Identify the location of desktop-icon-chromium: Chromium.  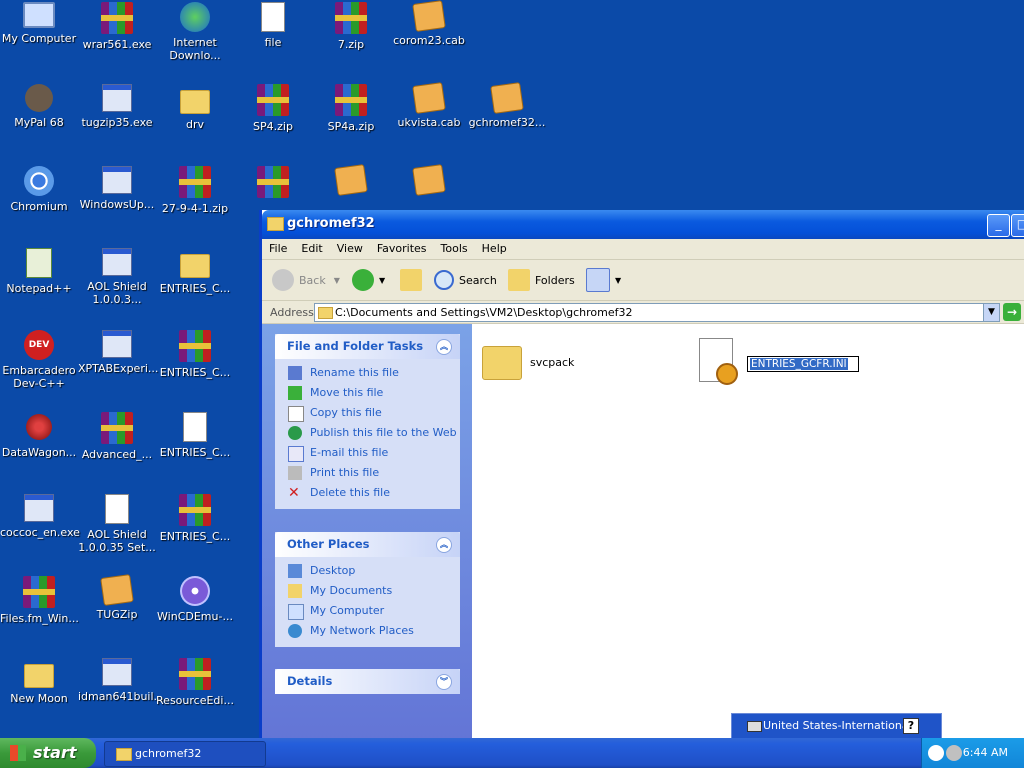
(39, 189).